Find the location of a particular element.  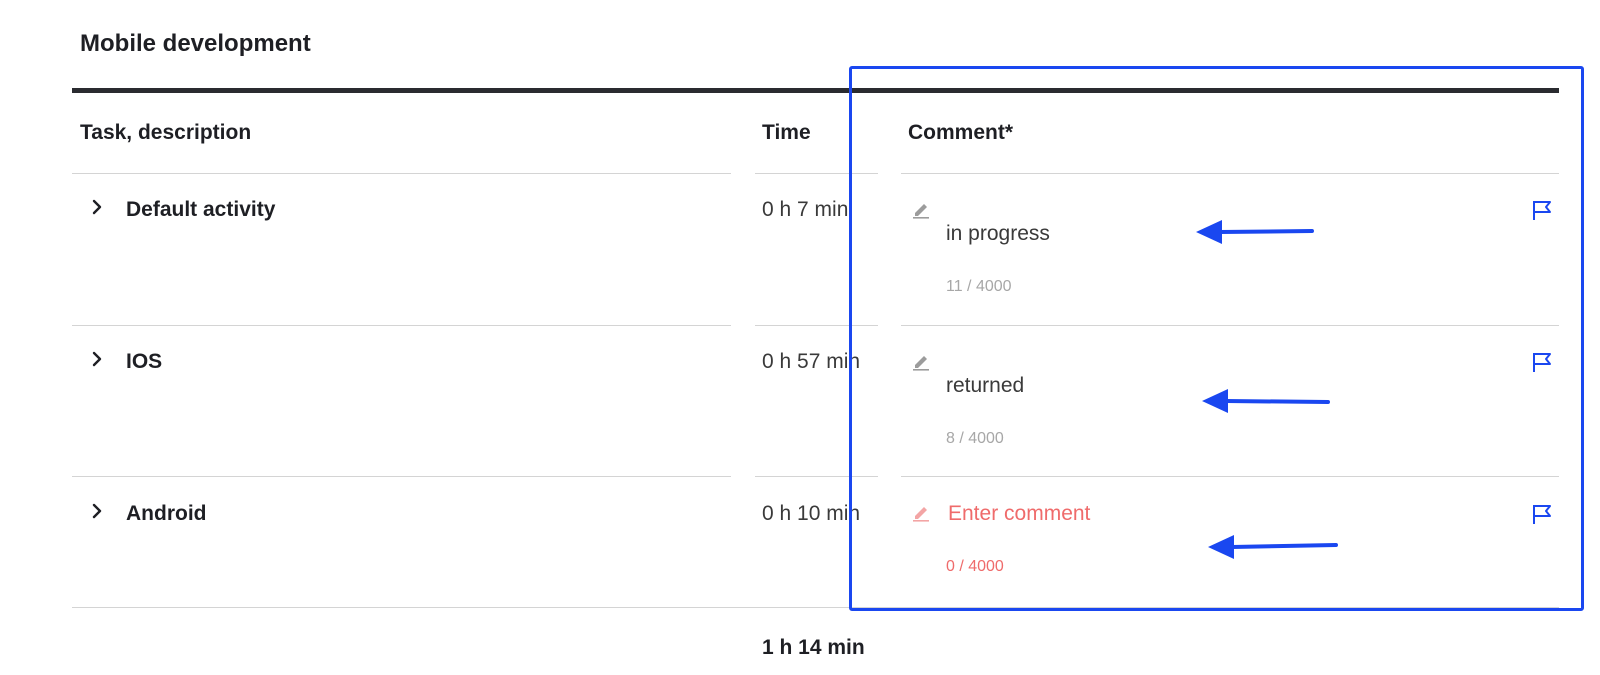

total-time: 1 h 14 min is located at coordinates (813, 647).